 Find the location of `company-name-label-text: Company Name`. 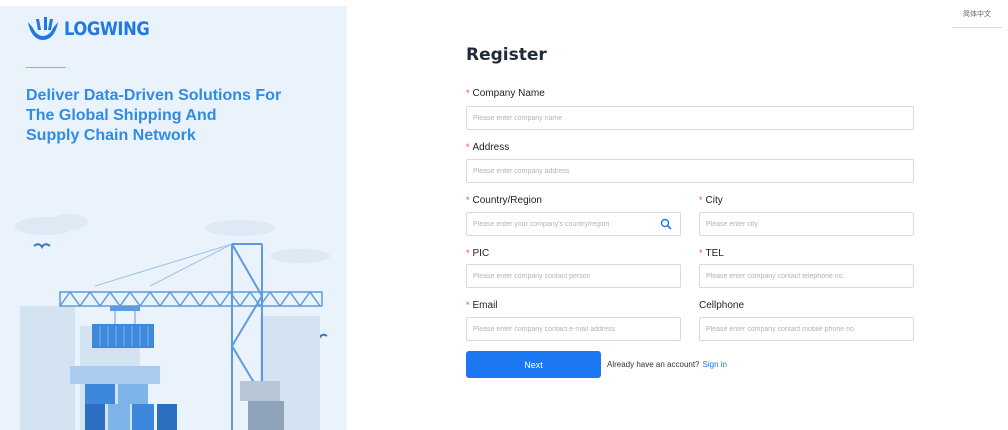

company-name-label-text: Company Name is located at coordinates (508, 93).